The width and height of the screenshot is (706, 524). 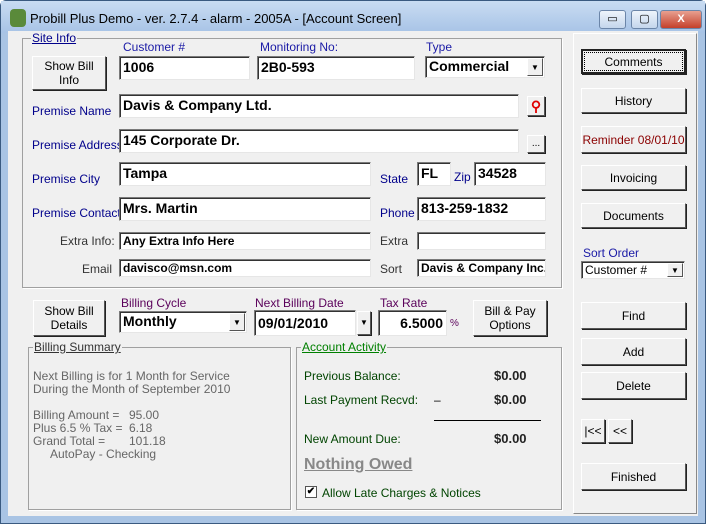 What do you see at coordinates (633, 351) in the screenshot?
I see `add-button: Add` at bounding box center [633, 351].